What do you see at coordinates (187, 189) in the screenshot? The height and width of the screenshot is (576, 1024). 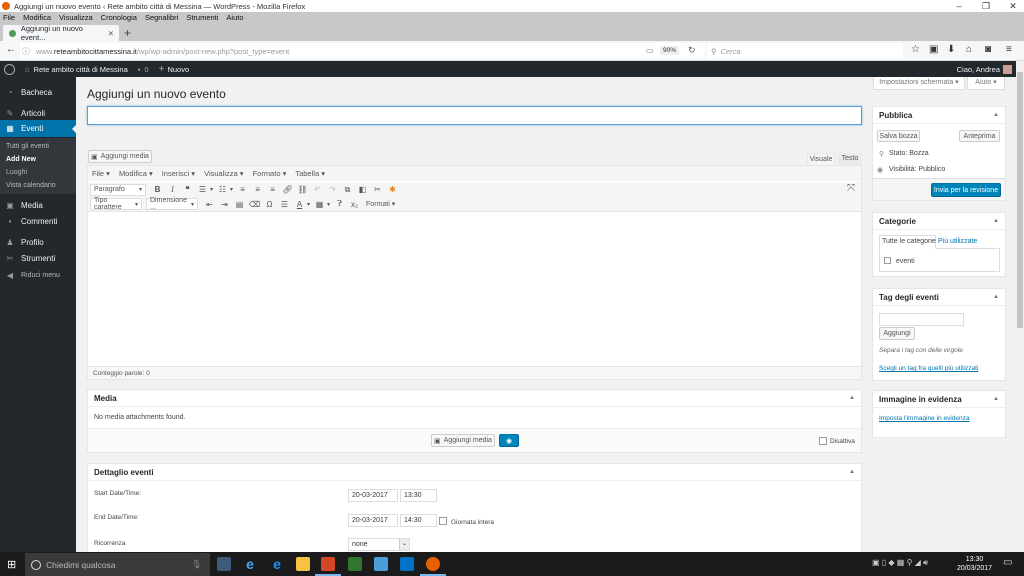 I see `blockquote-icon: ❝` at bounding box center [187, 189].